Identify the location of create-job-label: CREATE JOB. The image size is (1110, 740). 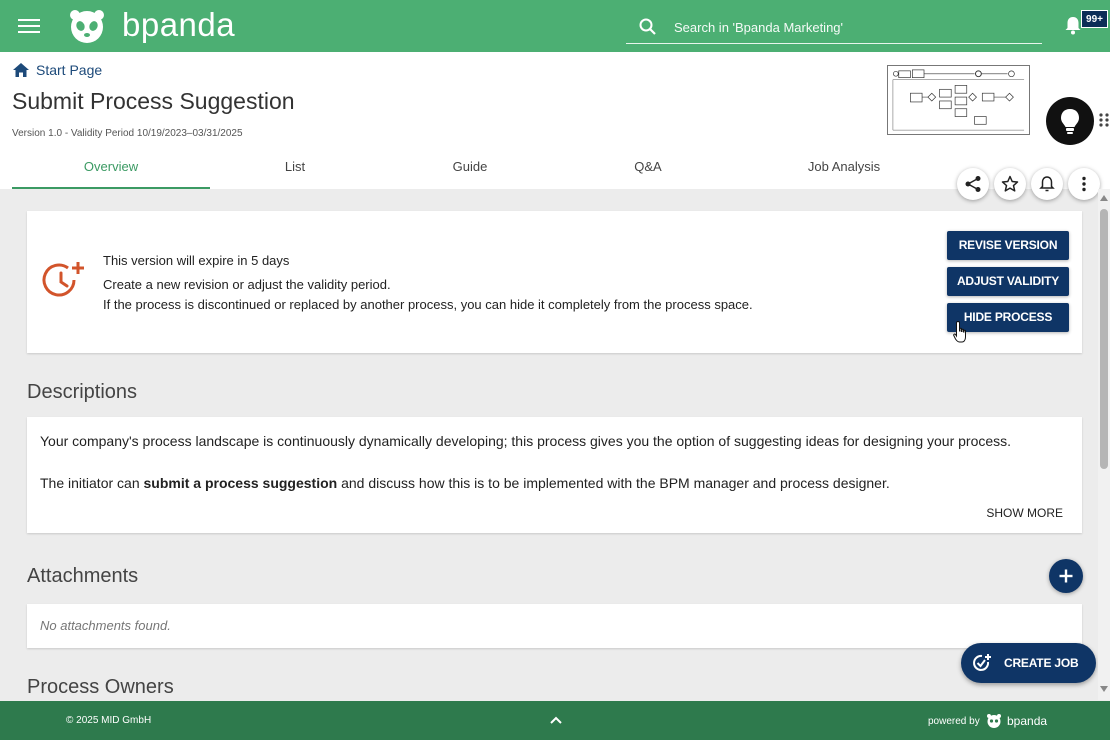
(1041, 663).